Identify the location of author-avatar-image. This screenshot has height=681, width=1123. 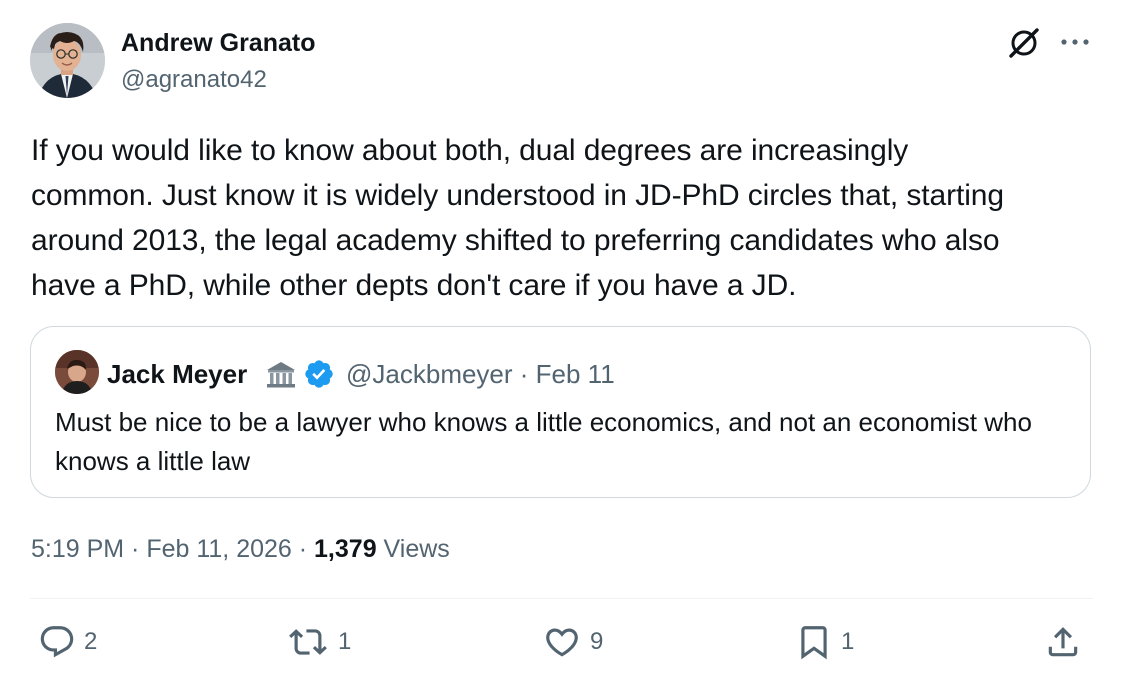
(67, 60).